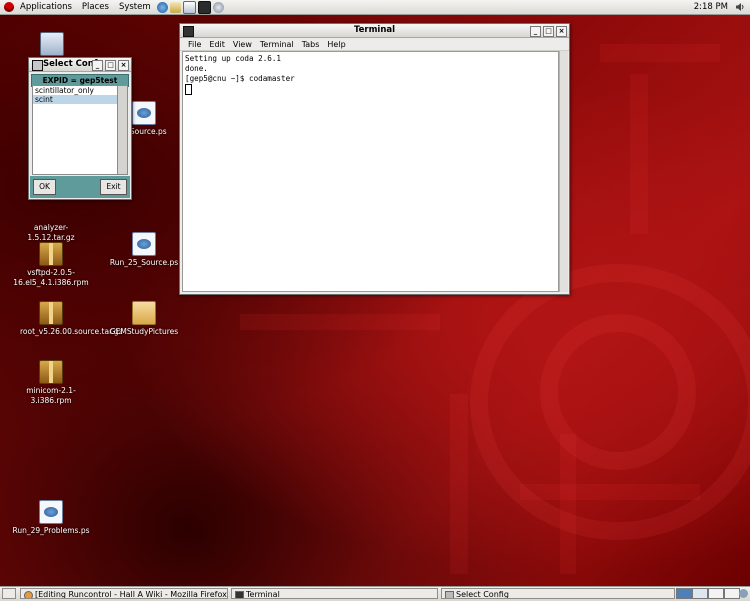  I want to click on computer-icon, so click(52, 44).